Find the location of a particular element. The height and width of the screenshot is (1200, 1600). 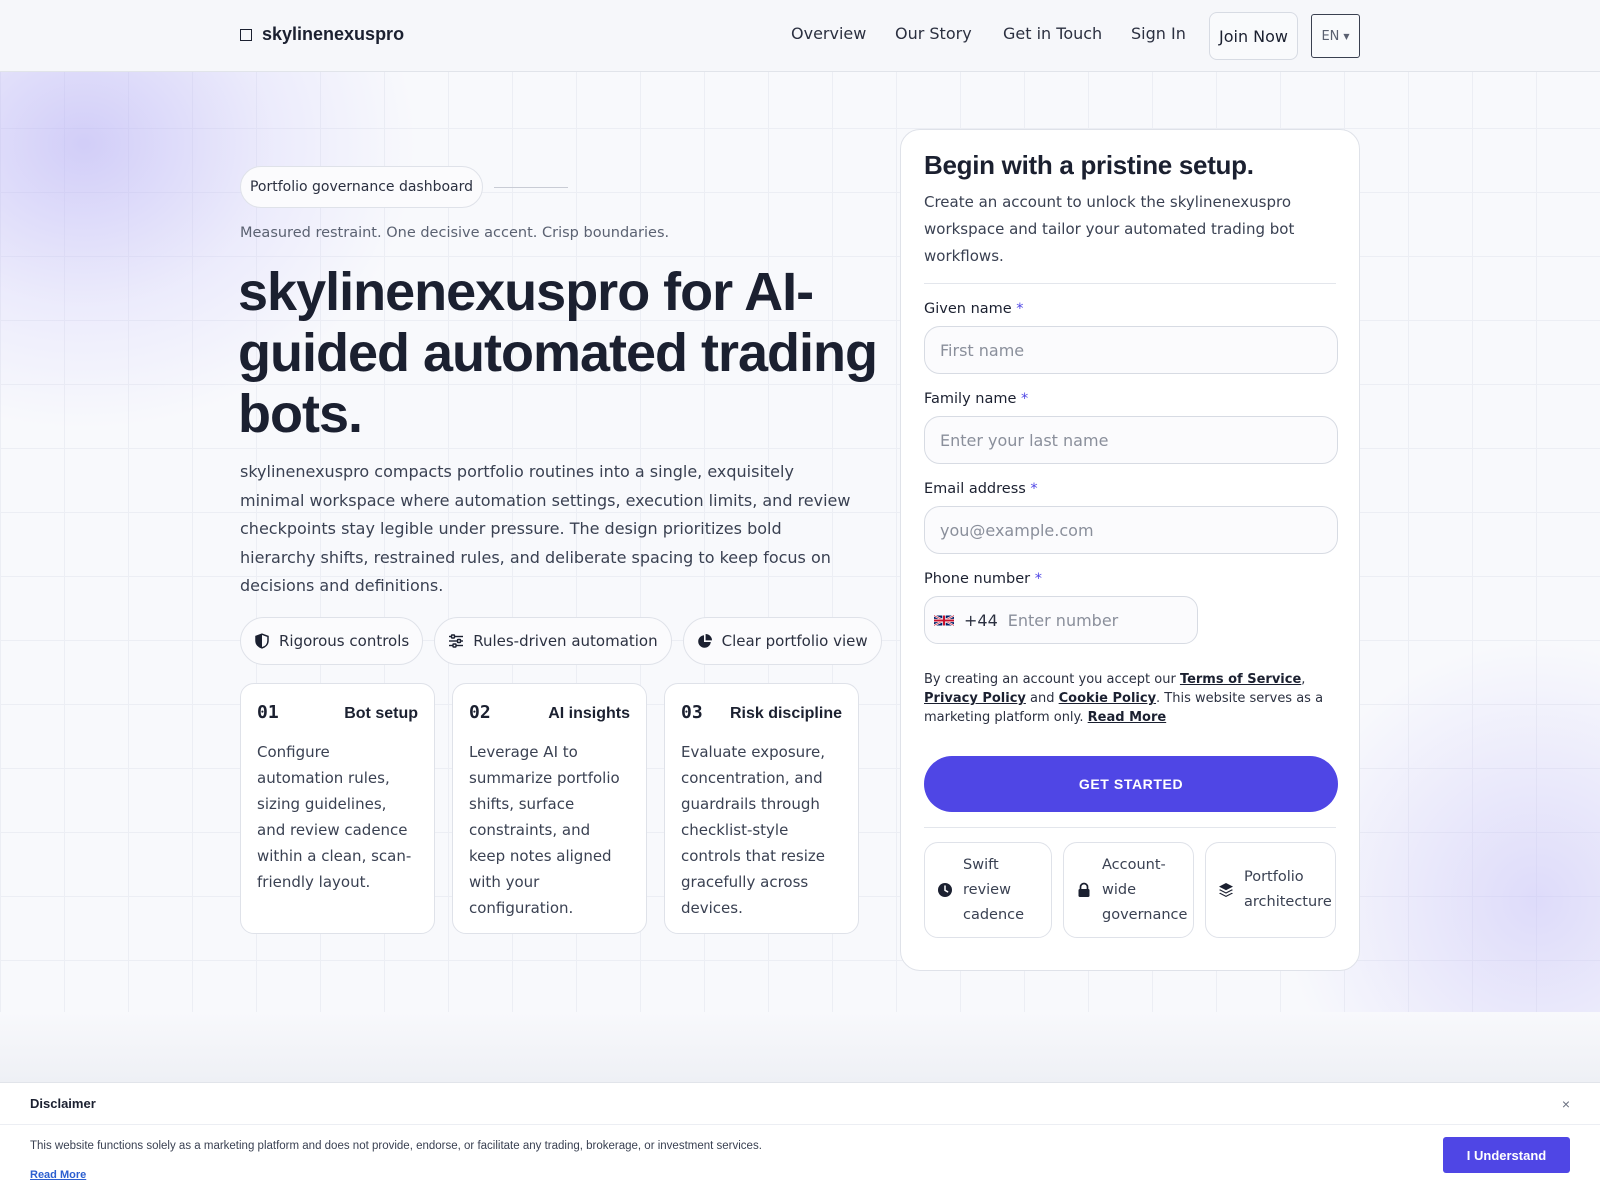

email-label: Email address * is located at coordinates (1130, 489).